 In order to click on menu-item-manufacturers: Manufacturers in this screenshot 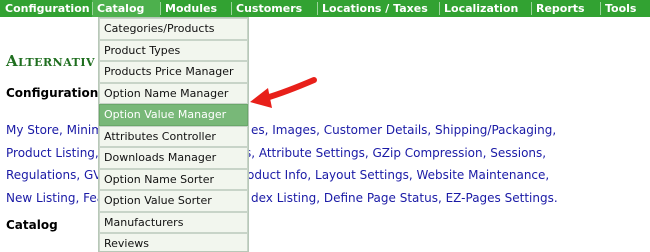, I will do `click(173, 222)`.